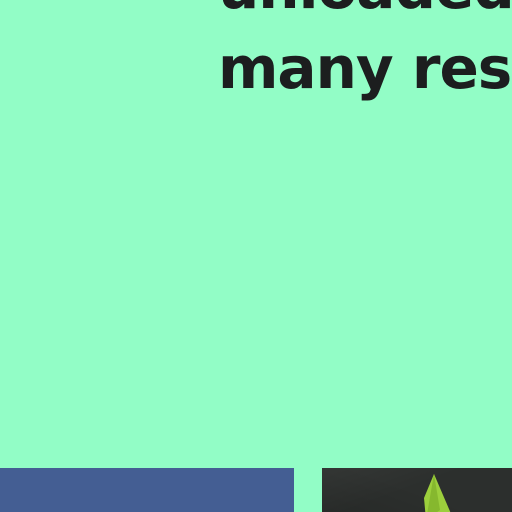 This screenshot has width=512, height=512. Describe the element at coordinates (437, 493) in the screenshot. I see `leaf-icon` at that location.